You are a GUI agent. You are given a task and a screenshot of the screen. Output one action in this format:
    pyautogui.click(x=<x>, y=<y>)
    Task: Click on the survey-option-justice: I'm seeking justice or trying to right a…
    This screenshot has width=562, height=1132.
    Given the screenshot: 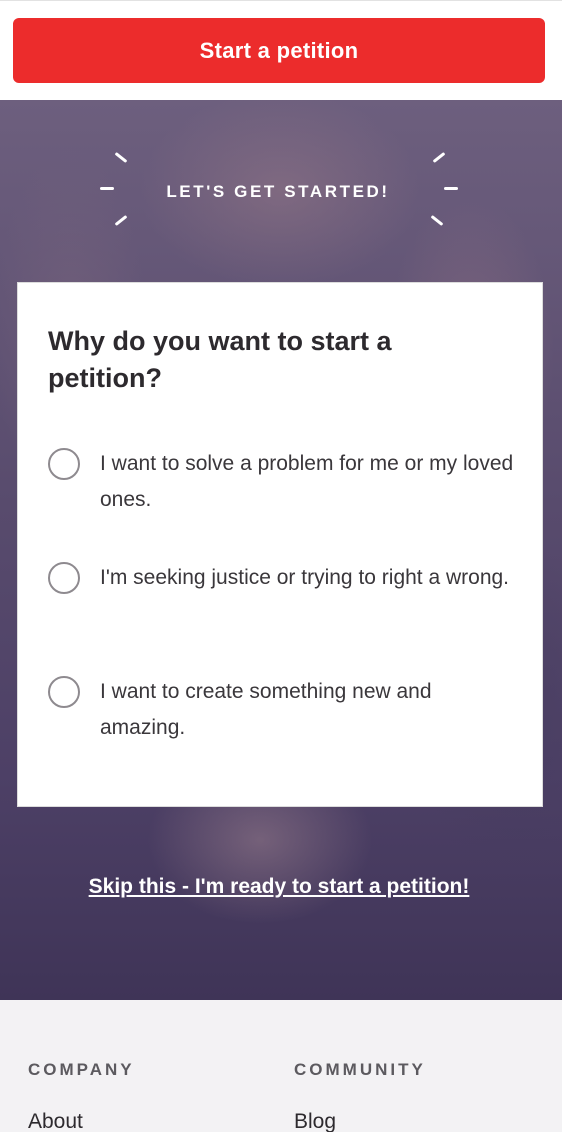 What is the action you would take?
    pyautogui.click(x=283, y=607)
    